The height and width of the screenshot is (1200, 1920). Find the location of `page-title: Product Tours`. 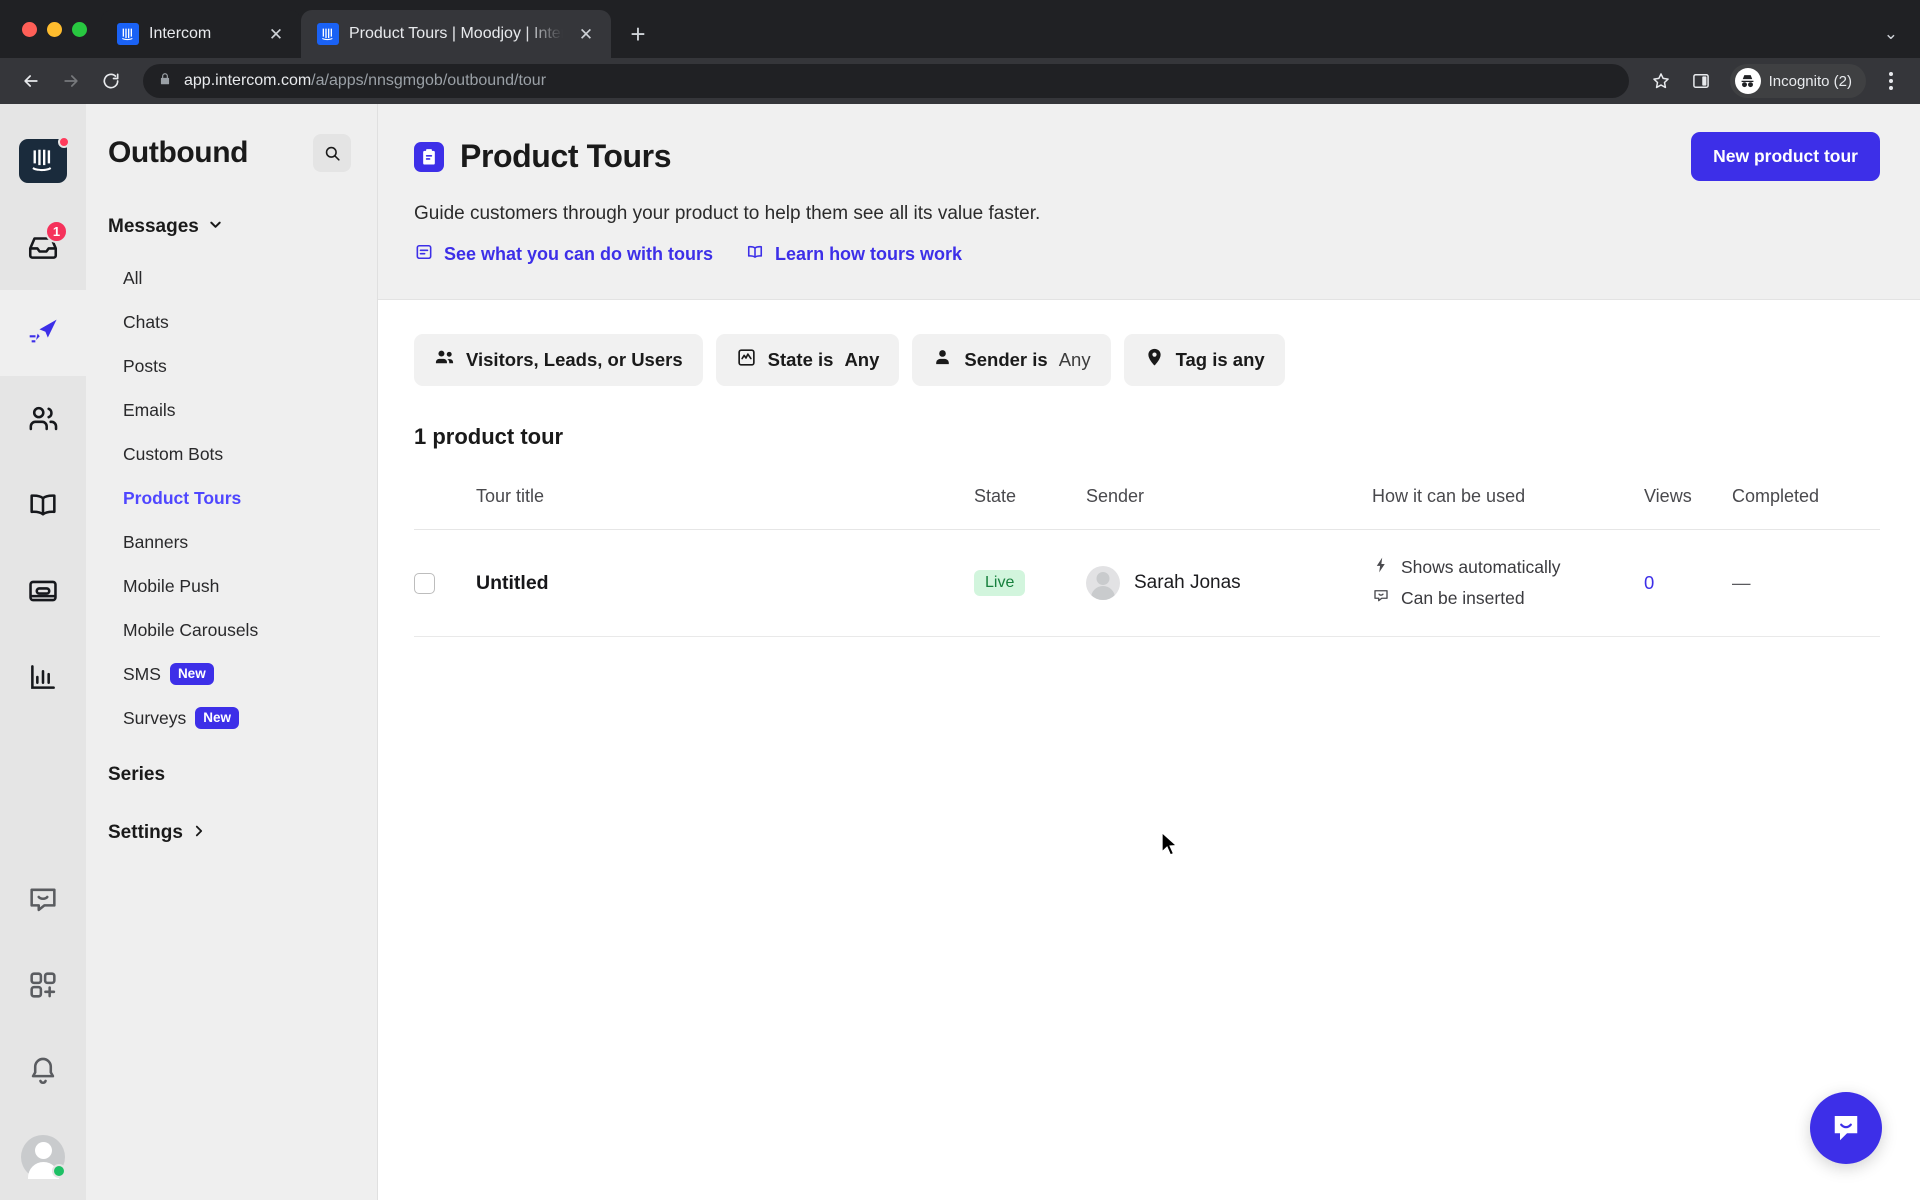

page-title: Product Tours is located at coordinates (566, 156).